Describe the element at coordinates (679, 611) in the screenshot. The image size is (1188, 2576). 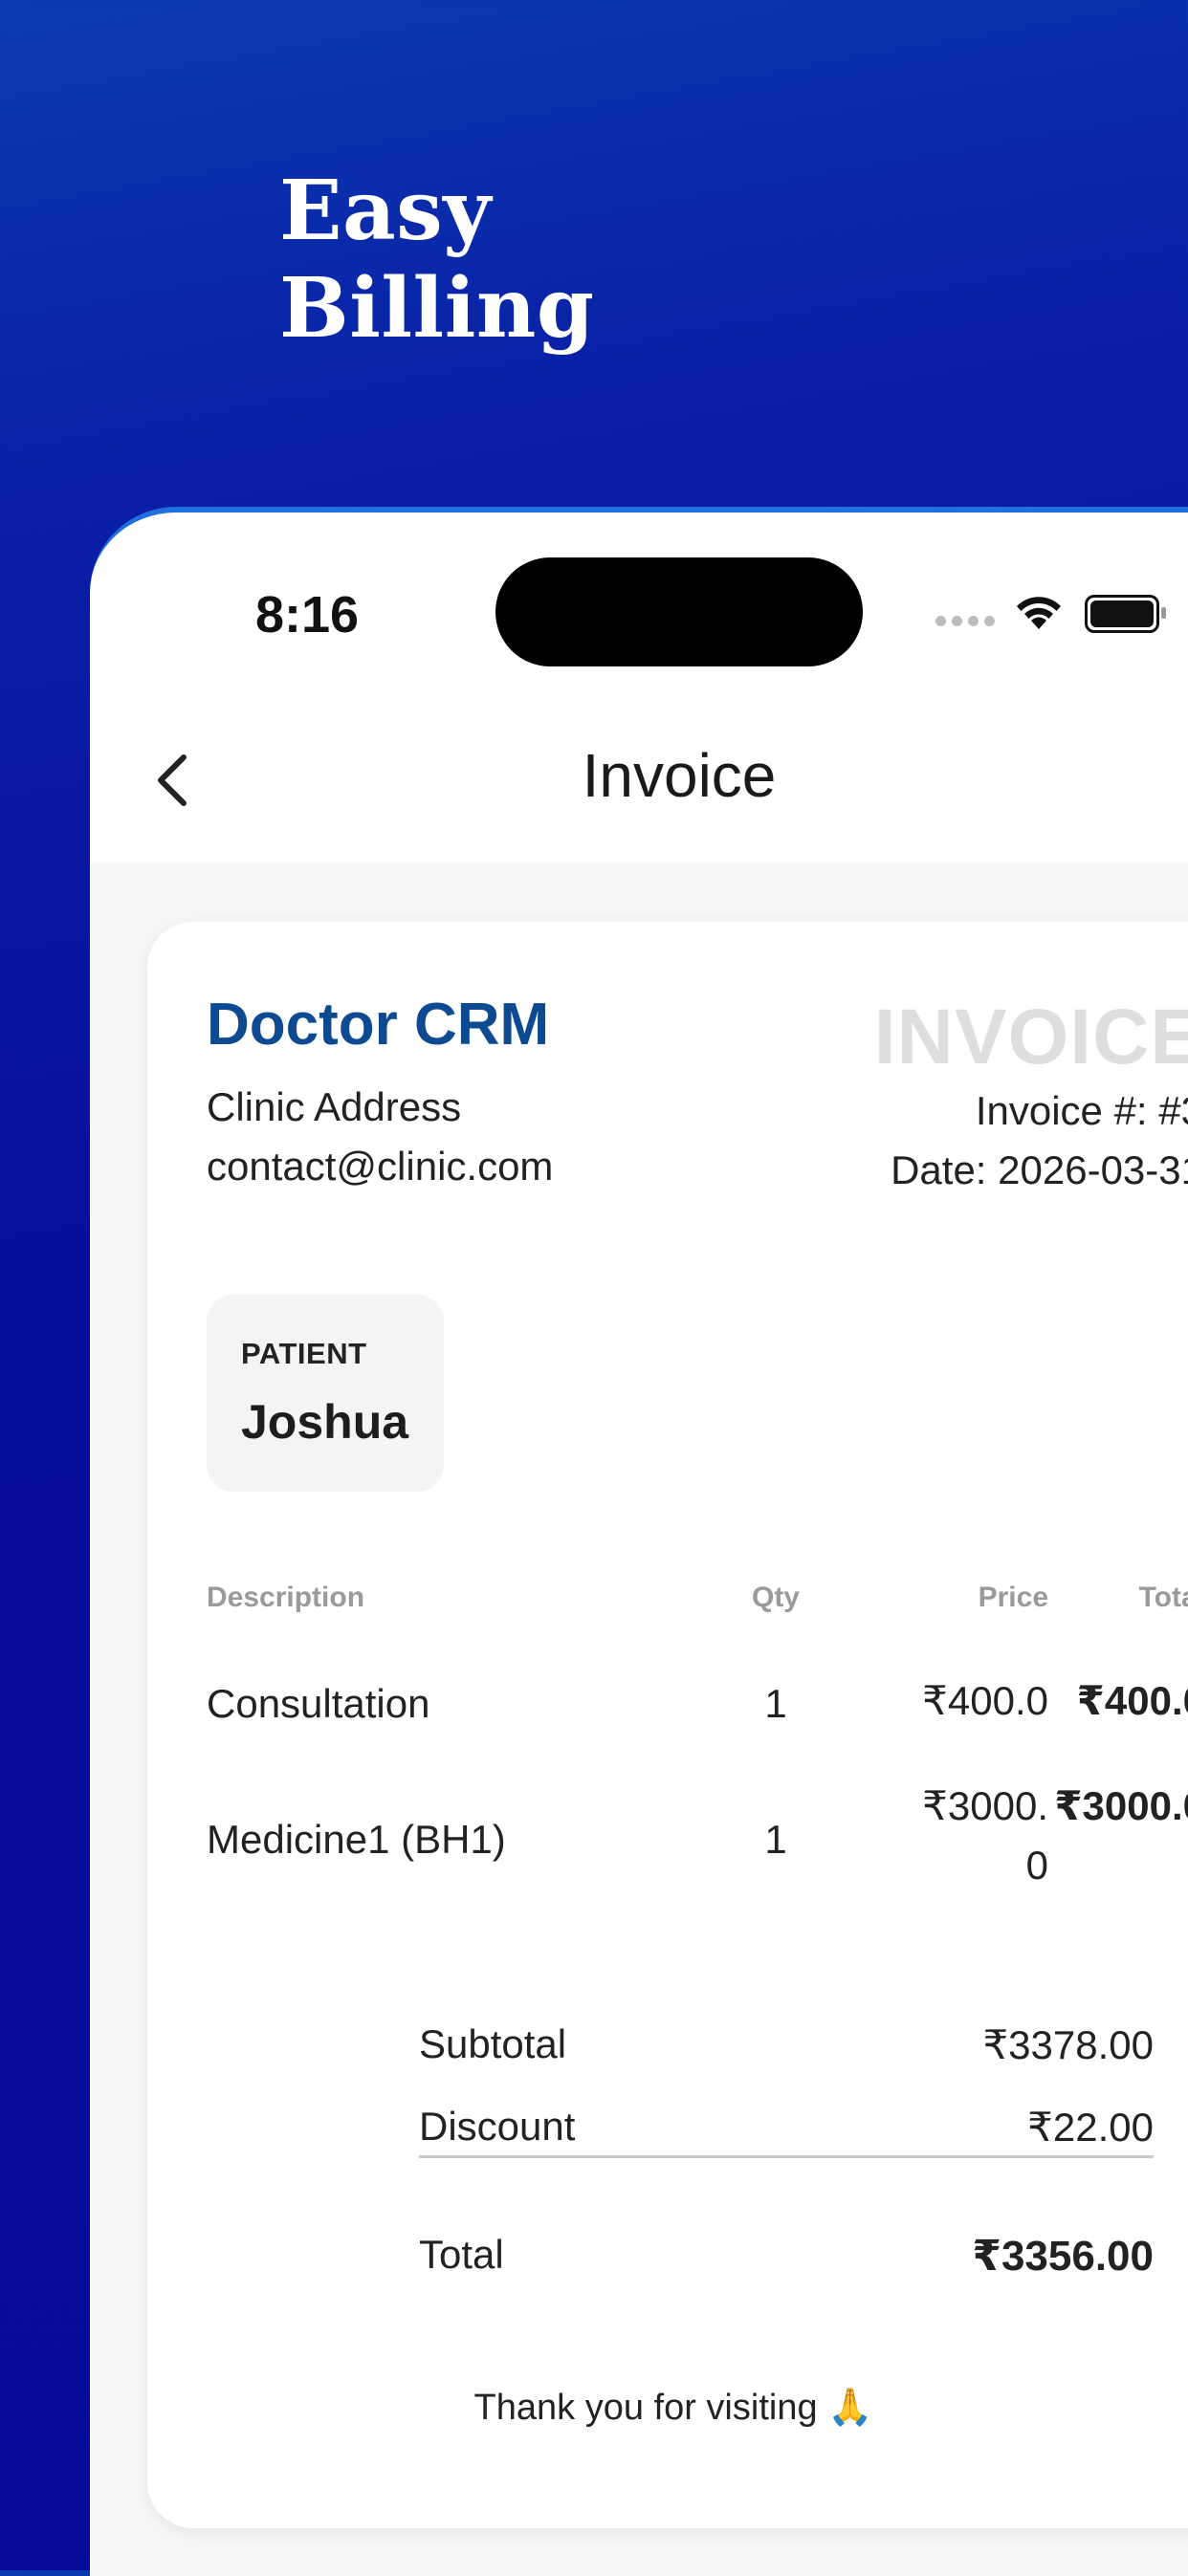
I see `dynamic-island` at that location.